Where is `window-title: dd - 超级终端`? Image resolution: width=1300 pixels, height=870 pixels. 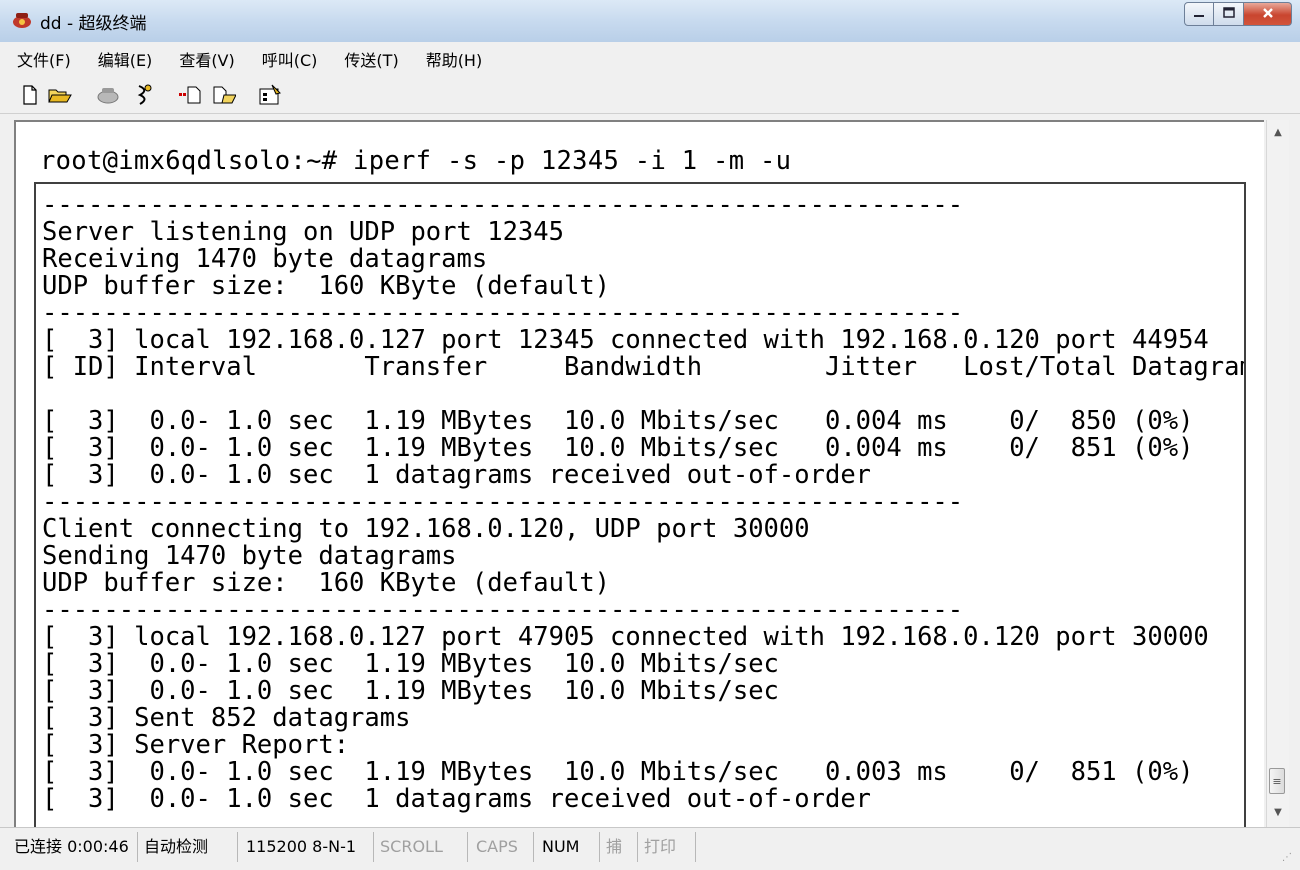
window-title: dd - 超级终端 is located at coordinates (93, 24).